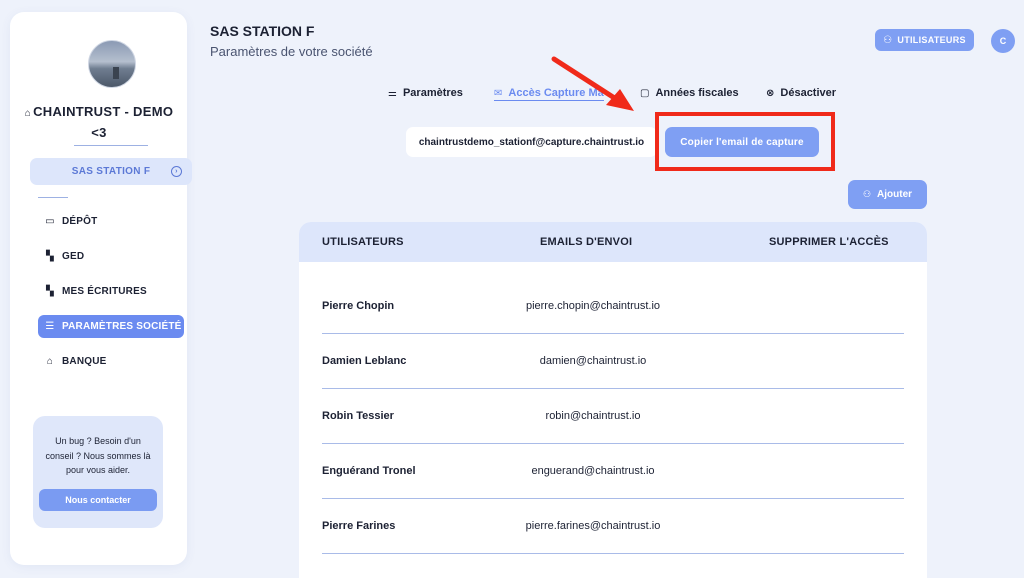 Image resolution: width=1024 pixels, height=578 pixels. I want to click on calendar-icon: ▢, so click(645, 93).